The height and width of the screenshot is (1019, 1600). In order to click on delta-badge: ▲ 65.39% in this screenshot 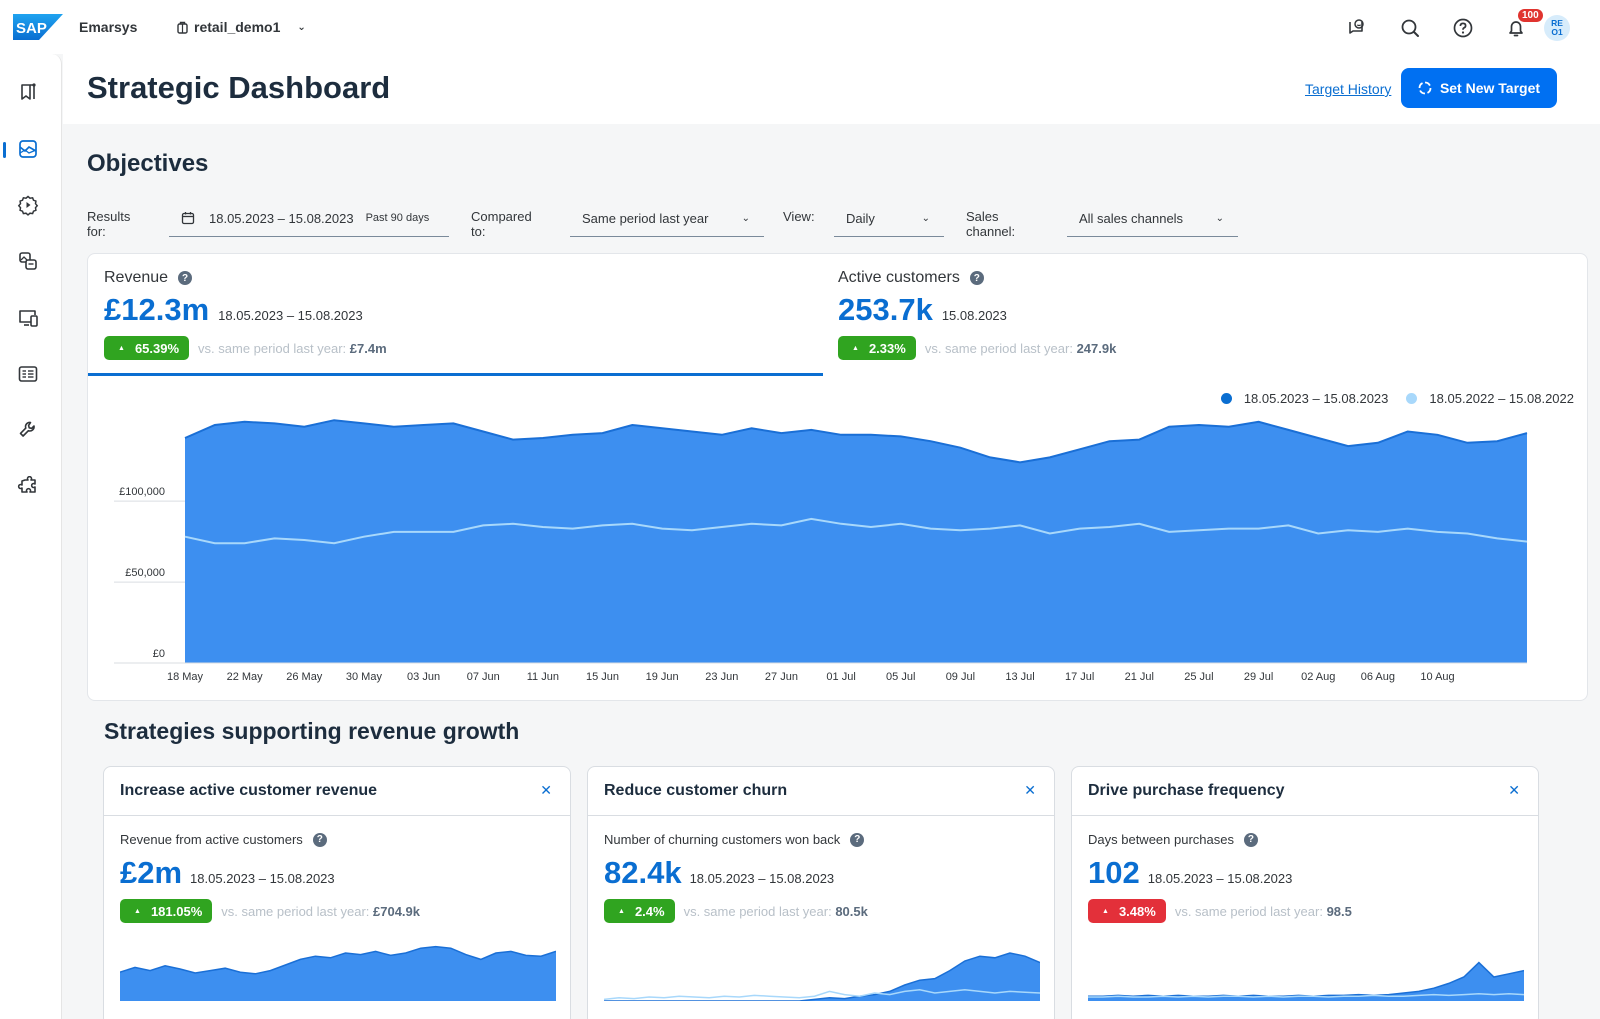, I will do `click(147, 348)`.